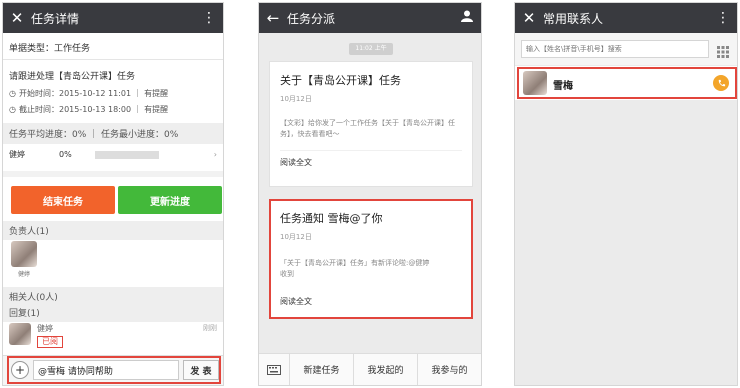 This screenshot has width=740, height=388. I want to click on page-title: 任务详情, so click(55, 18).